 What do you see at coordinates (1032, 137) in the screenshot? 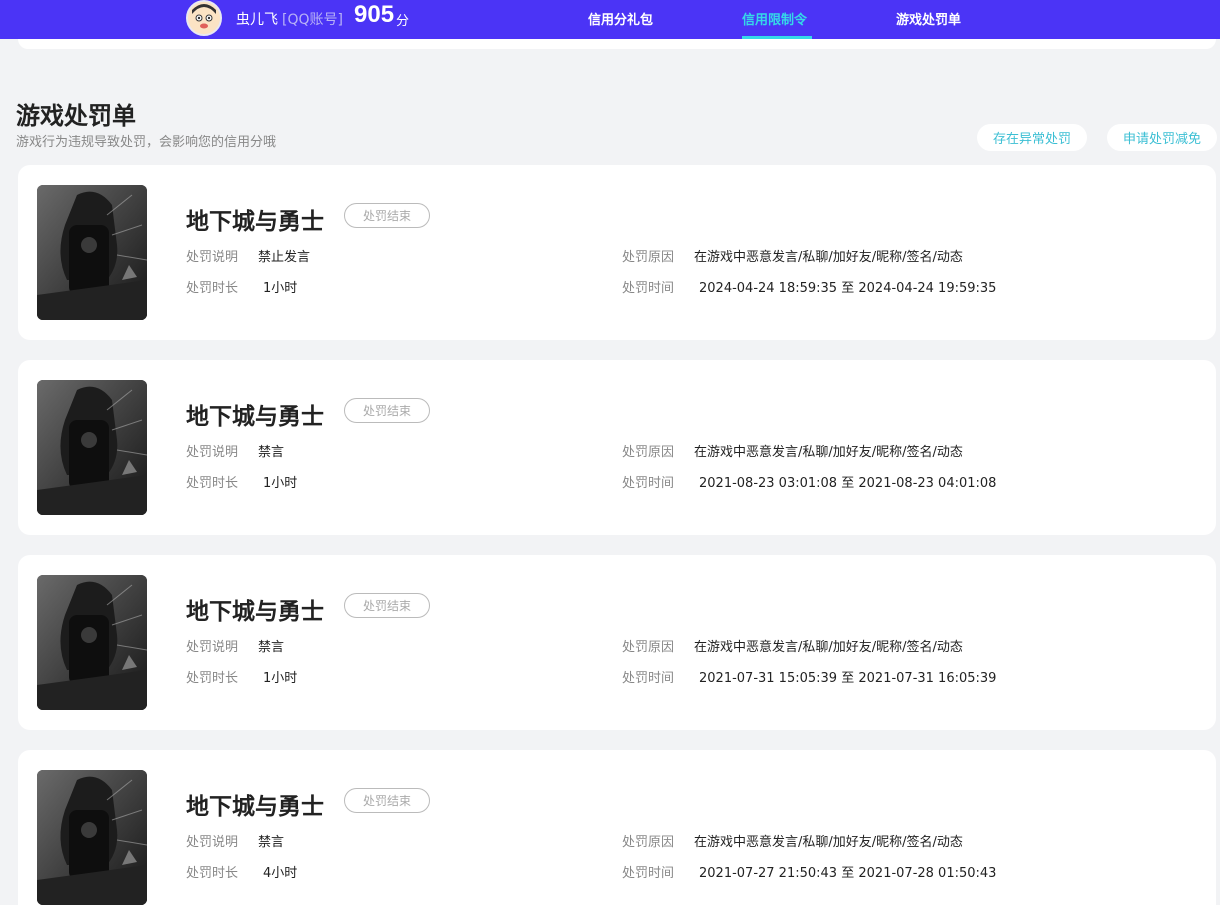
I see `report-abnormal-penalty-button: 存在异常处罚` at bounding box center [1032, 137].